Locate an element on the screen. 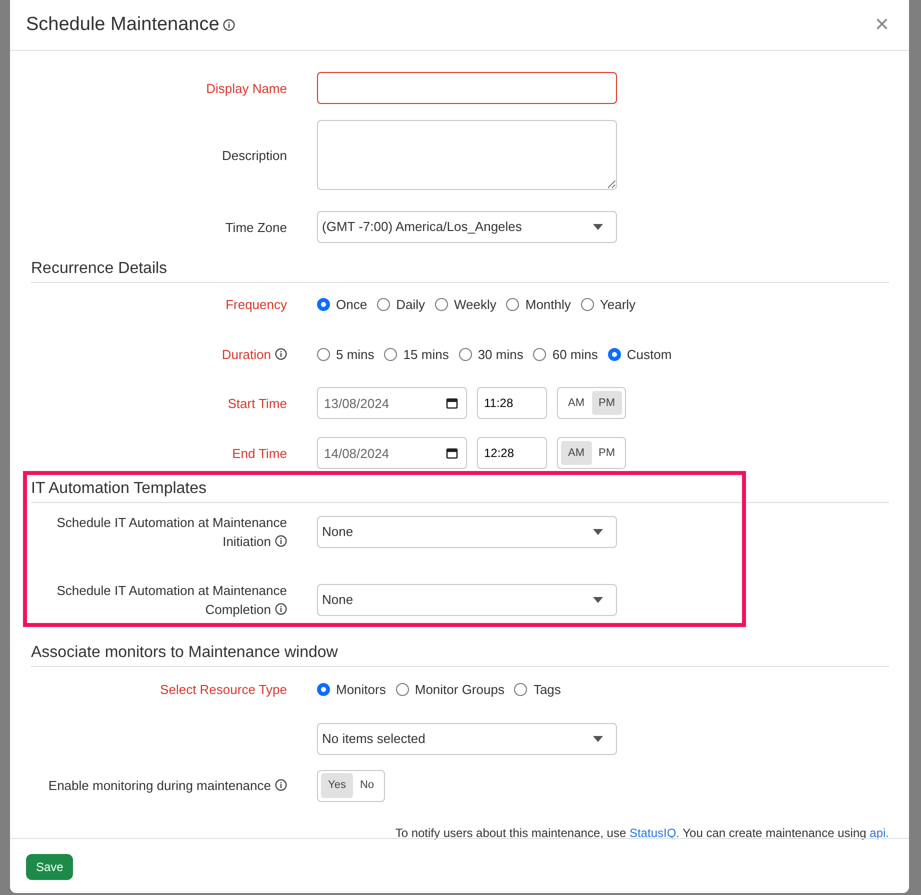  dialog-title: Schedule Maintenance is located at coordinates (131, 25).